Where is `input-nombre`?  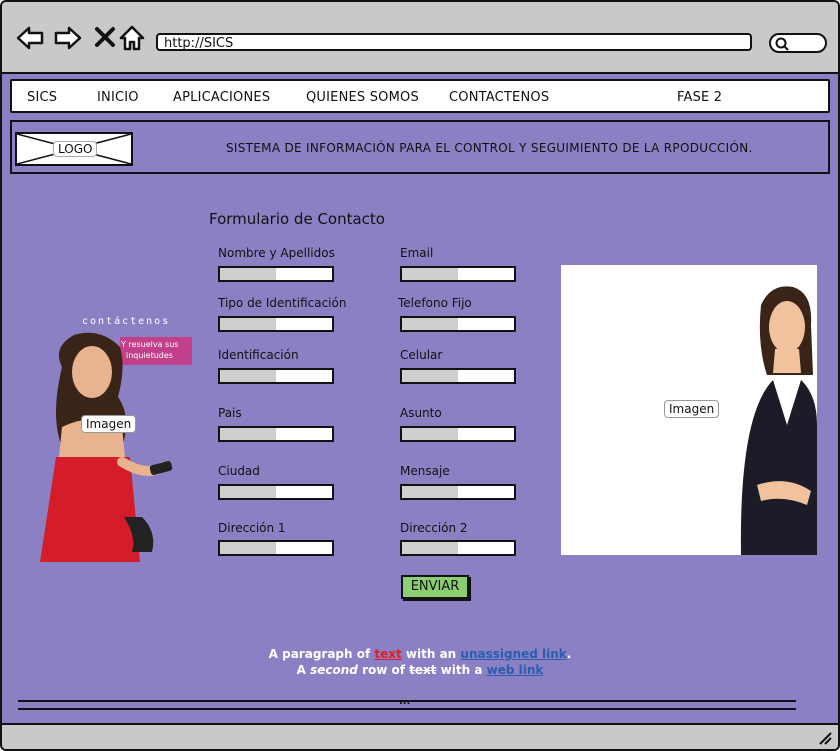
input-nombre is located at coordinates (276, 274).